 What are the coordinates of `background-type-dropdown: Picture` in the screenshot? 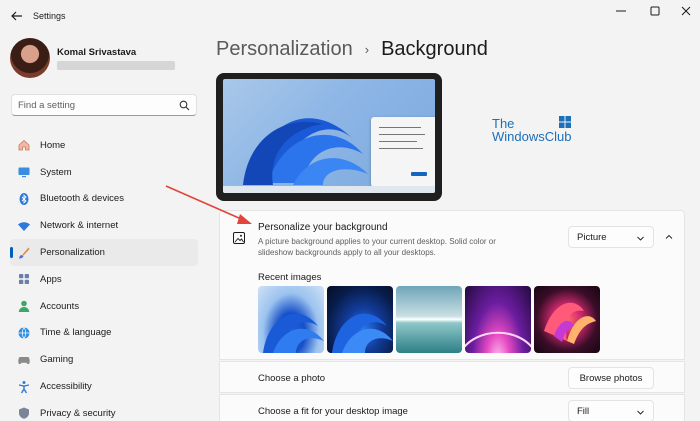 It's located at (611, 237).